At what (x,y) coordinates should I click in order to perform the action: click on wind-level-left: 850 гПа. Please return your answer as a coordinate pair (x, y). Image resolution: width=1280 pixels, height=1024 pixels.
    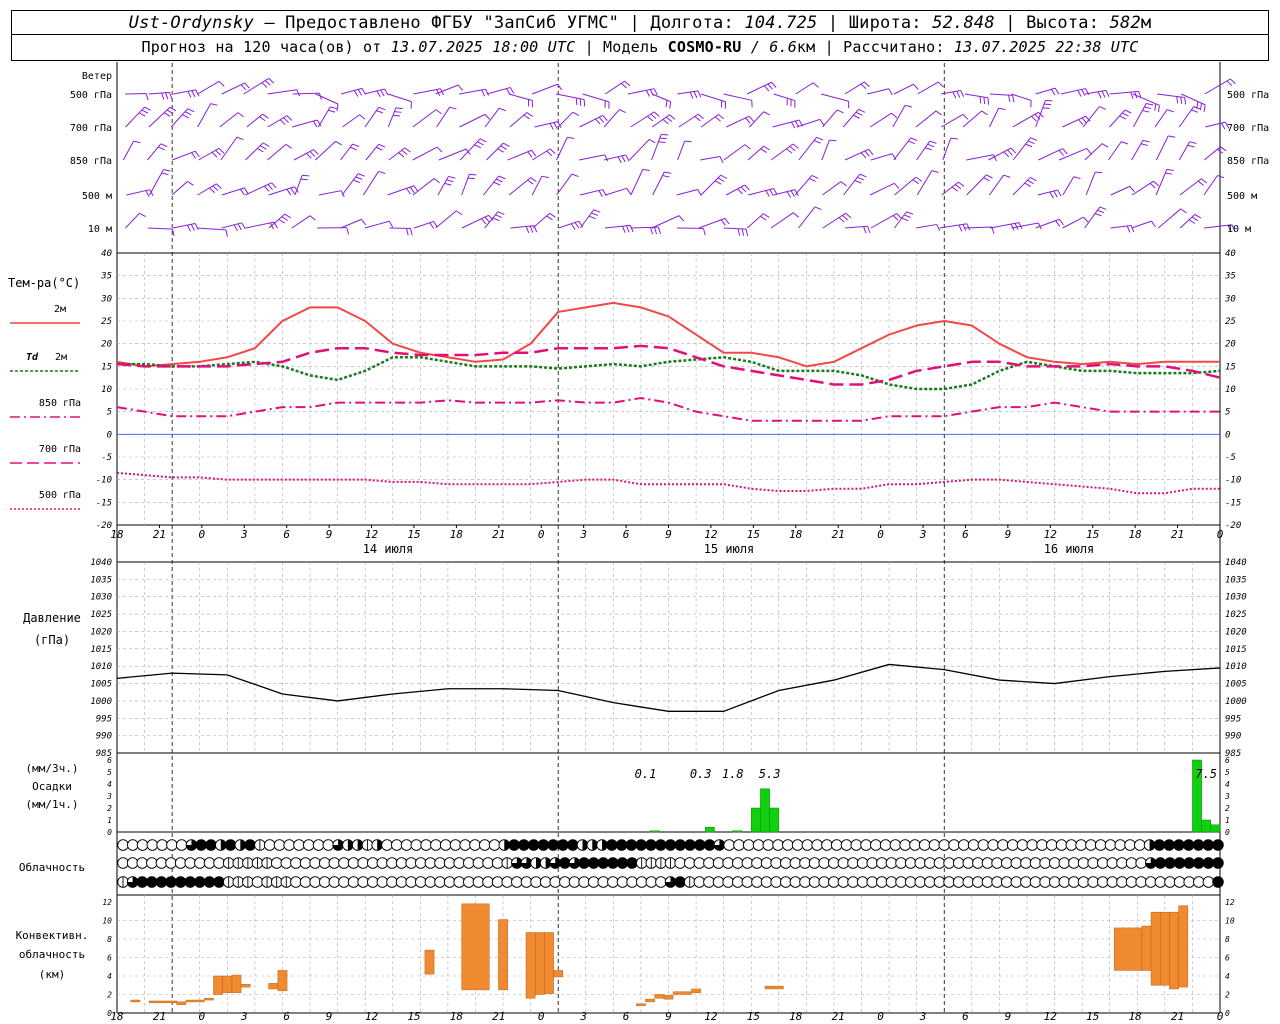
    Looking at the image, I should click on (91, 161).